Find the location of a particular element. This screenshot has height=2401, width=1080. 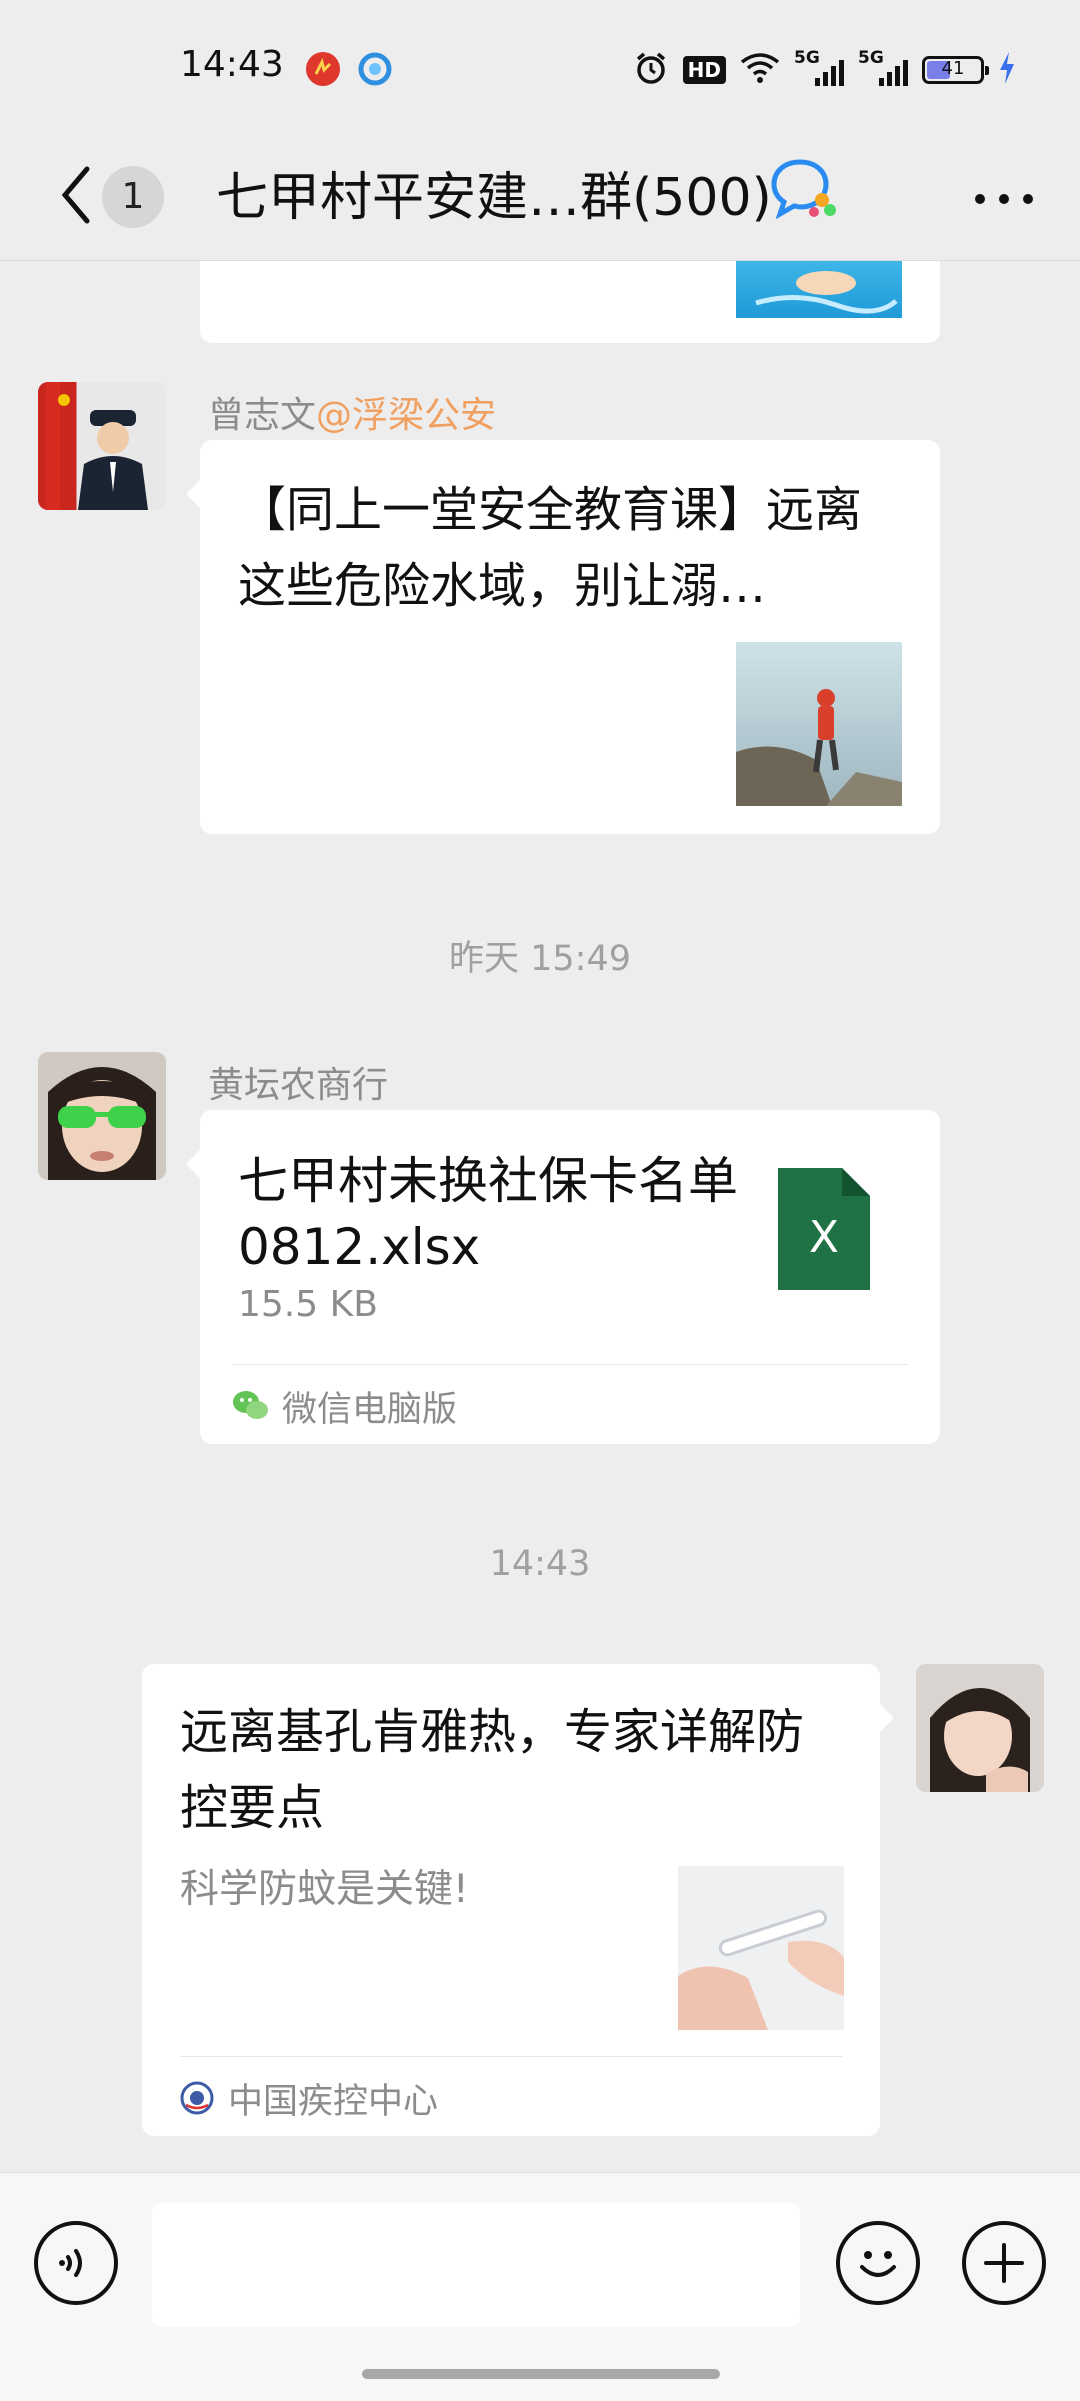

chat-title: 七甲村平安建…群(500) is located at coordinates (494, 198).